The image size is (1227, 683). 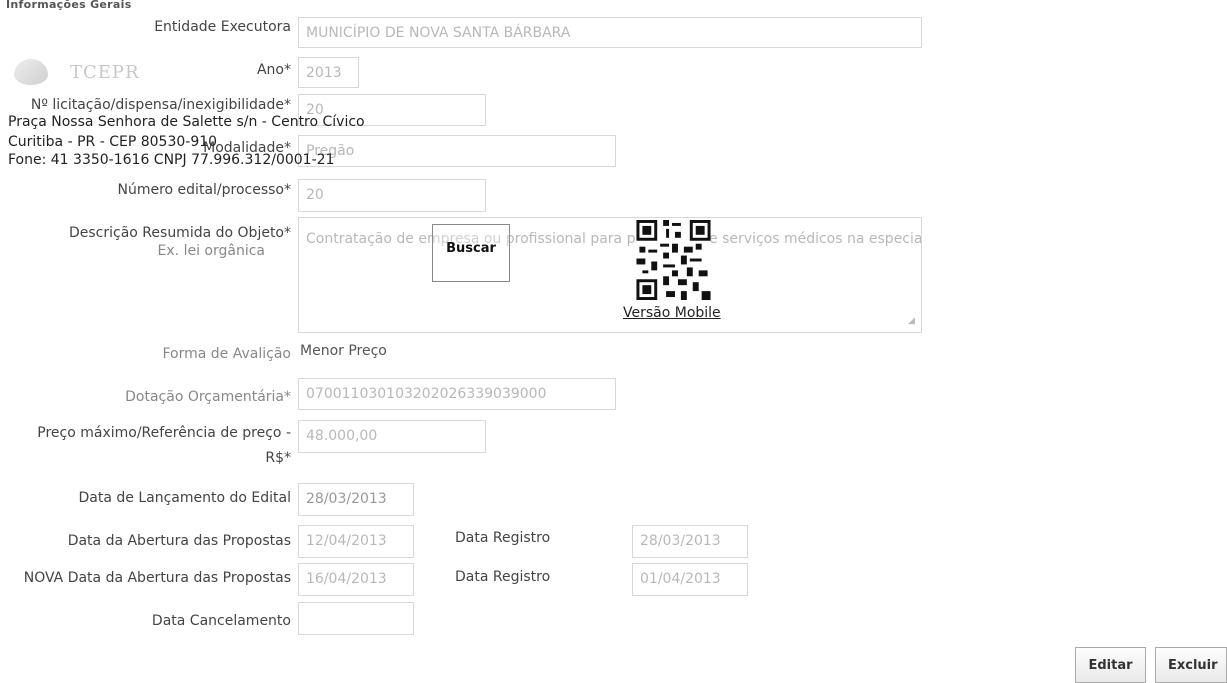 I want to click on editar-button: Editar, so click(x=1110, y=665).